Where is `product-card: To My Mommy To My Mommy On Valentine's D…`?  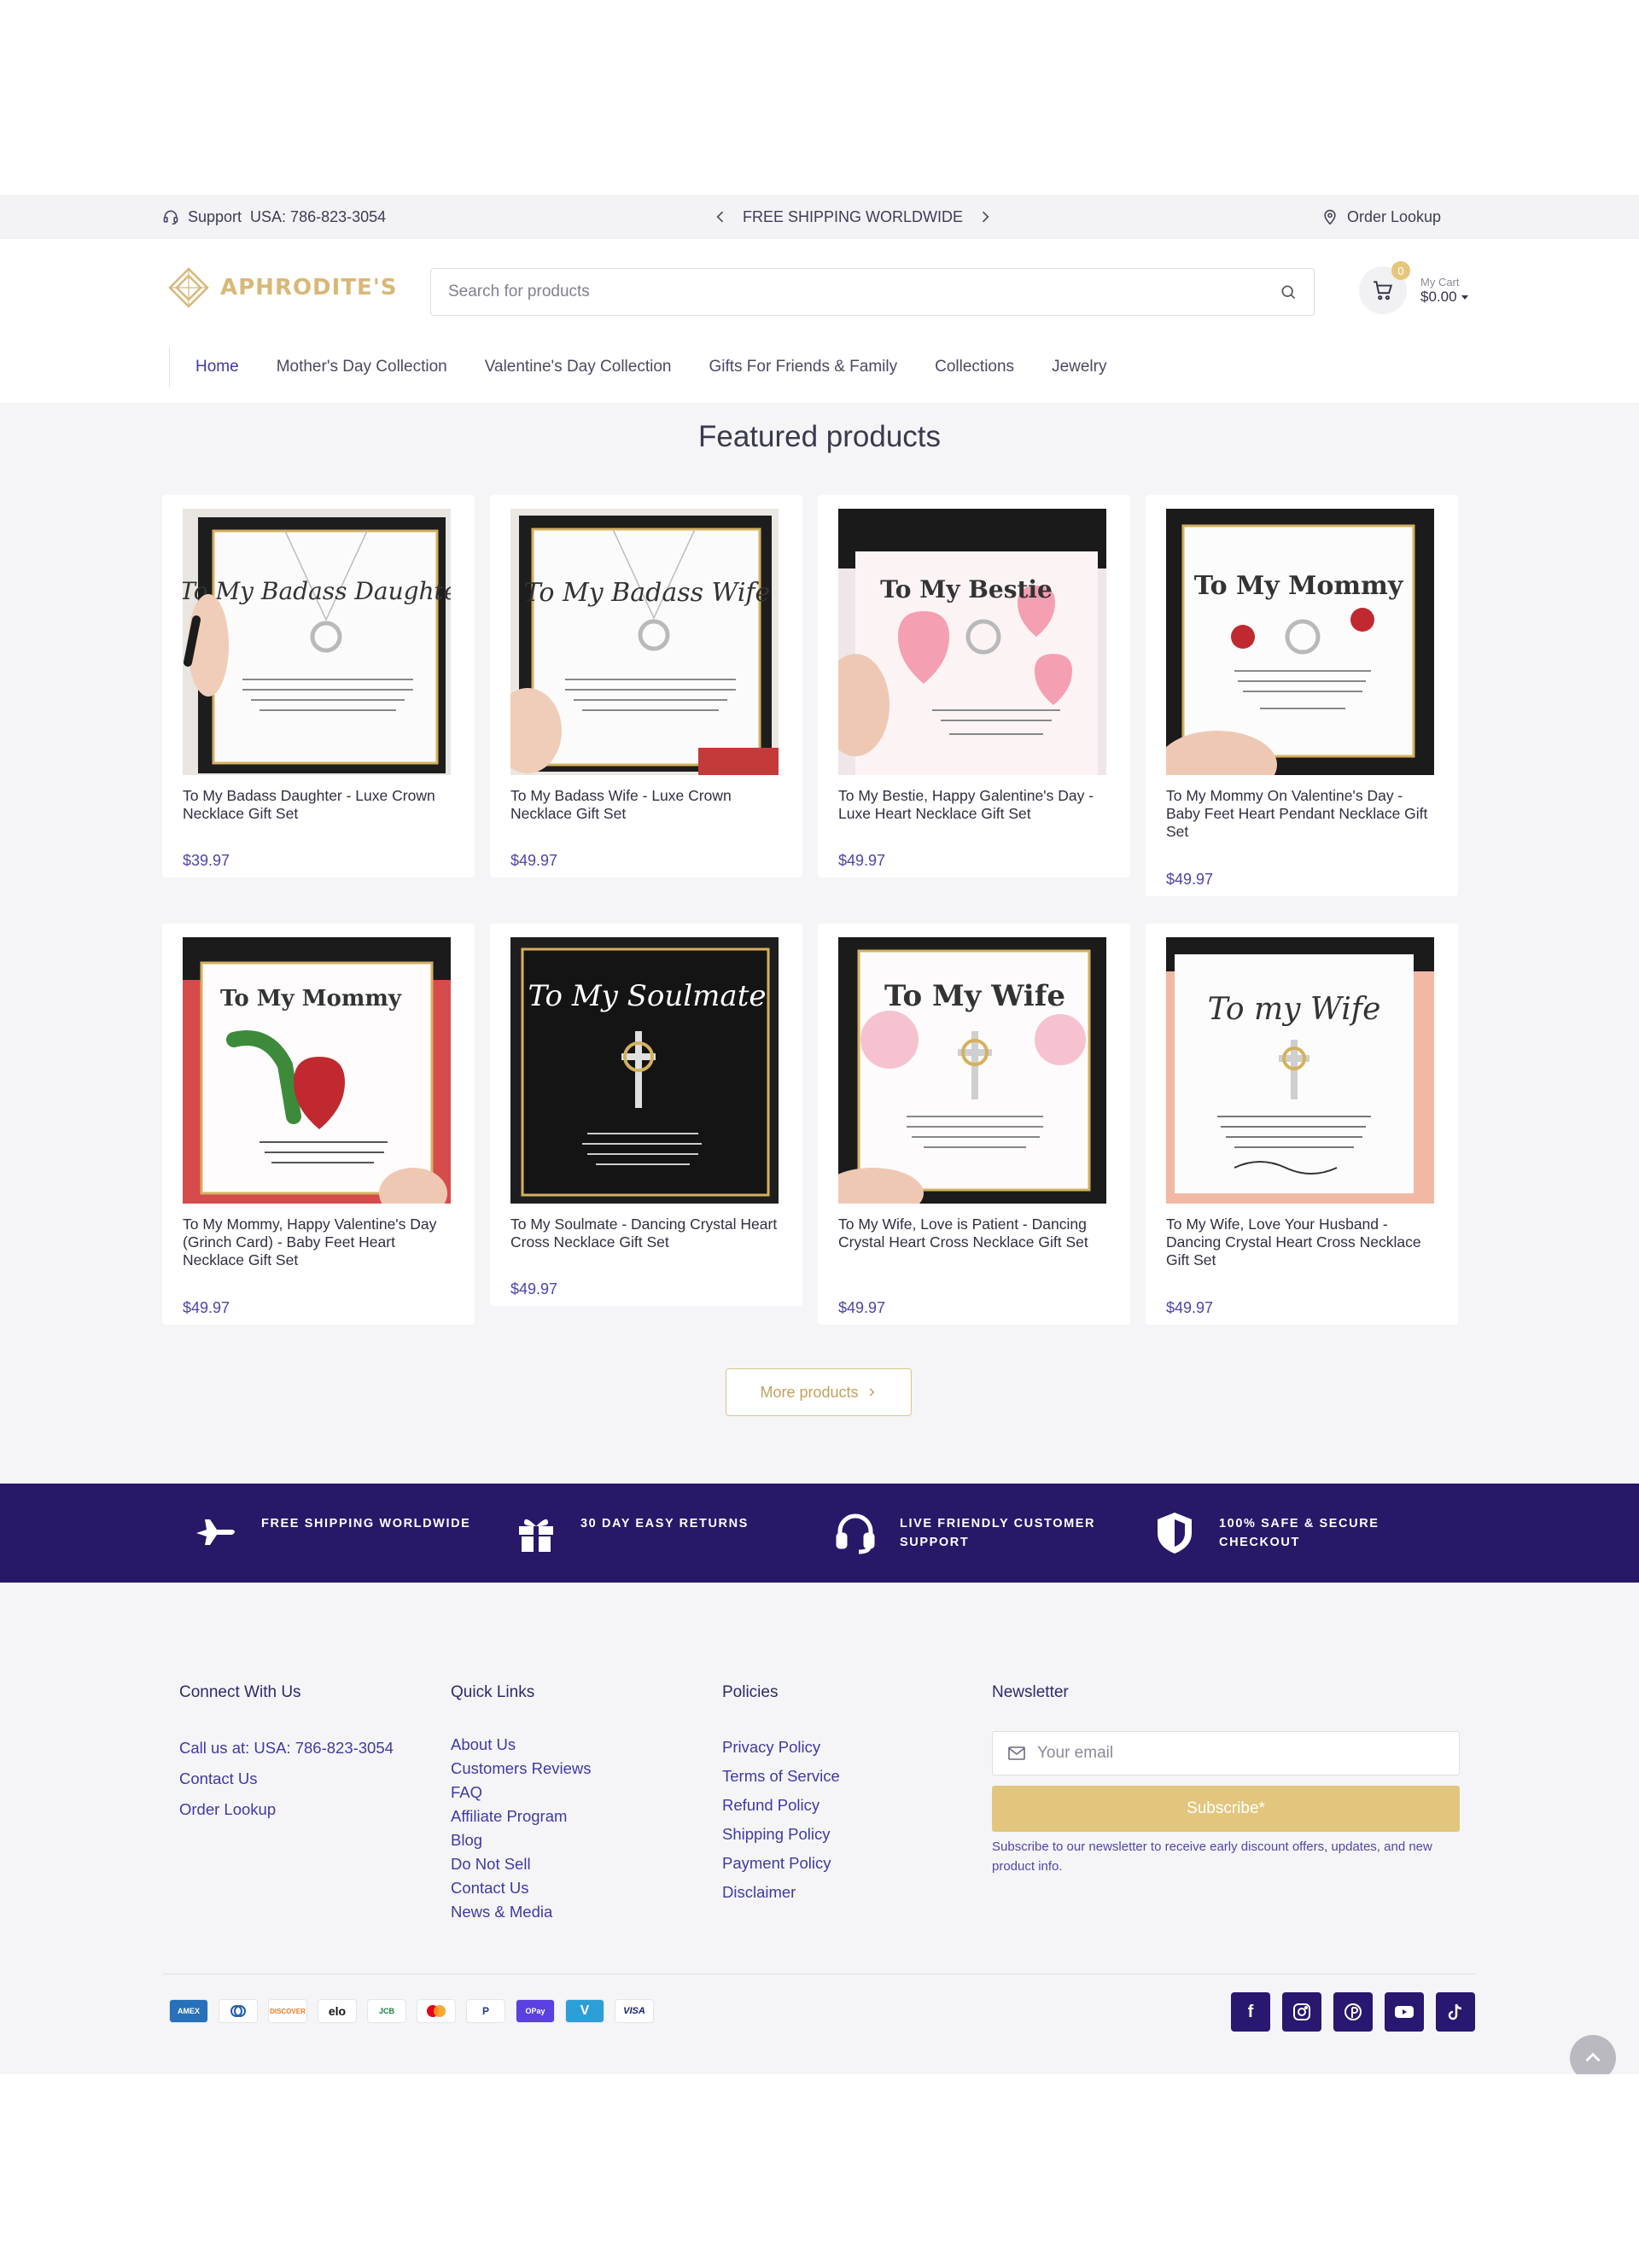
product-card: To My Mommy To My Mommy On Valentine's D… is located at coordinates (1302, 695).